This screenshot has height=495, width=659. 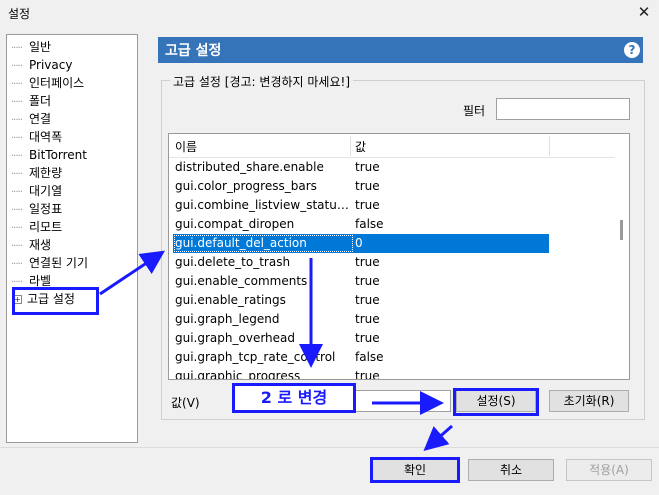 I want to click on row-name: gui.graph_overhead, so click(x=235, y=338).